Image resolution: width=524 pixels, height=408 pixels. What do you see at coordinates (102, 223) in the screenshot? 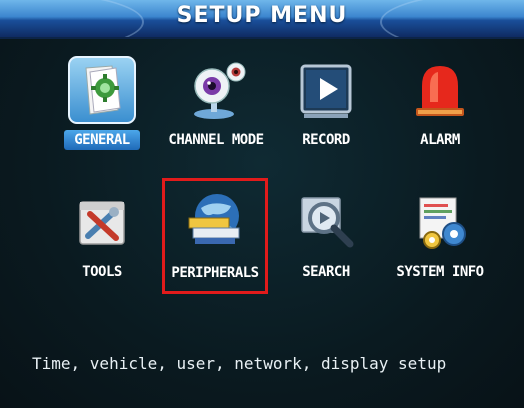
I see `tools-icon` at bounding box center [102, 223].